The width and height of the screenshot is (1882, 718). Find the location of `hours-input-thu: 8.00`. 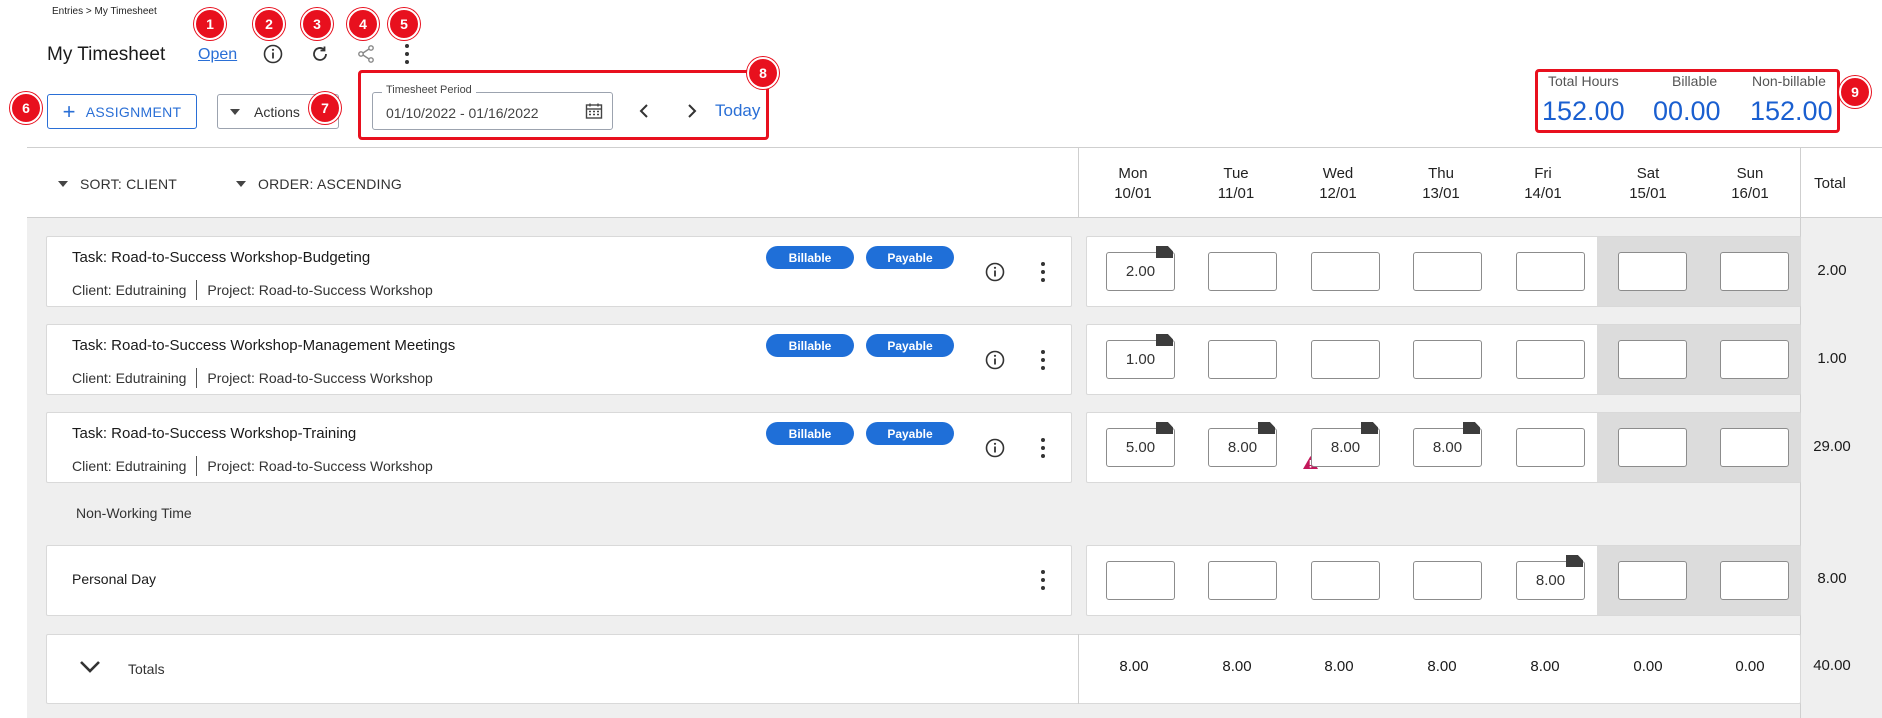

hours-input-thu: 8.00 is located at coordinates (1447, 444).